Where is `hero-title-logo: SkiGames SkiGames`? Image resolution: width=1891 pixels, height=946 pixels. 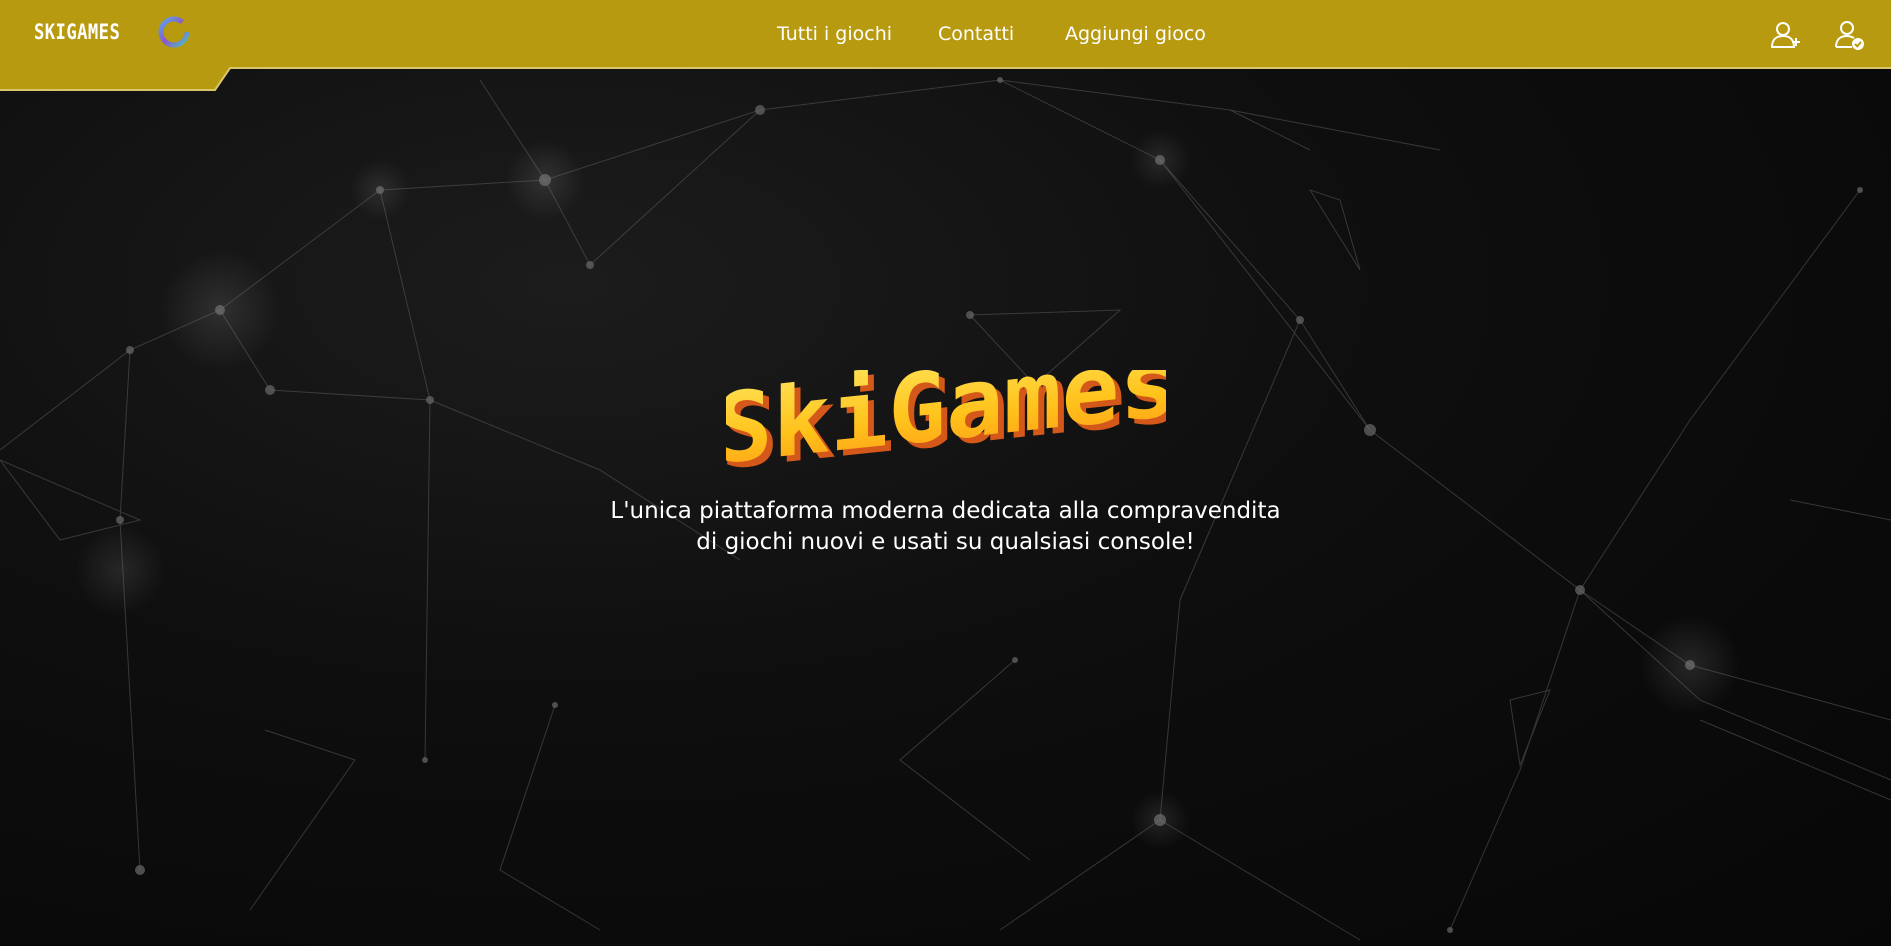 hero-title-logo: SkiGames SkiGames is located at coordinates (946, 430).